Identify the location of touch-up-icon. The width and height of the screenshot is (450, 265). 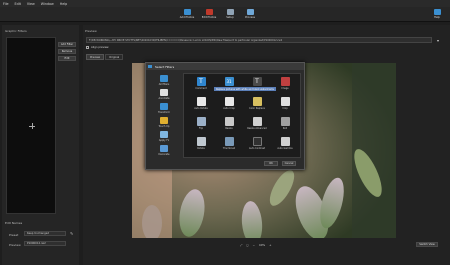
(164, 120).